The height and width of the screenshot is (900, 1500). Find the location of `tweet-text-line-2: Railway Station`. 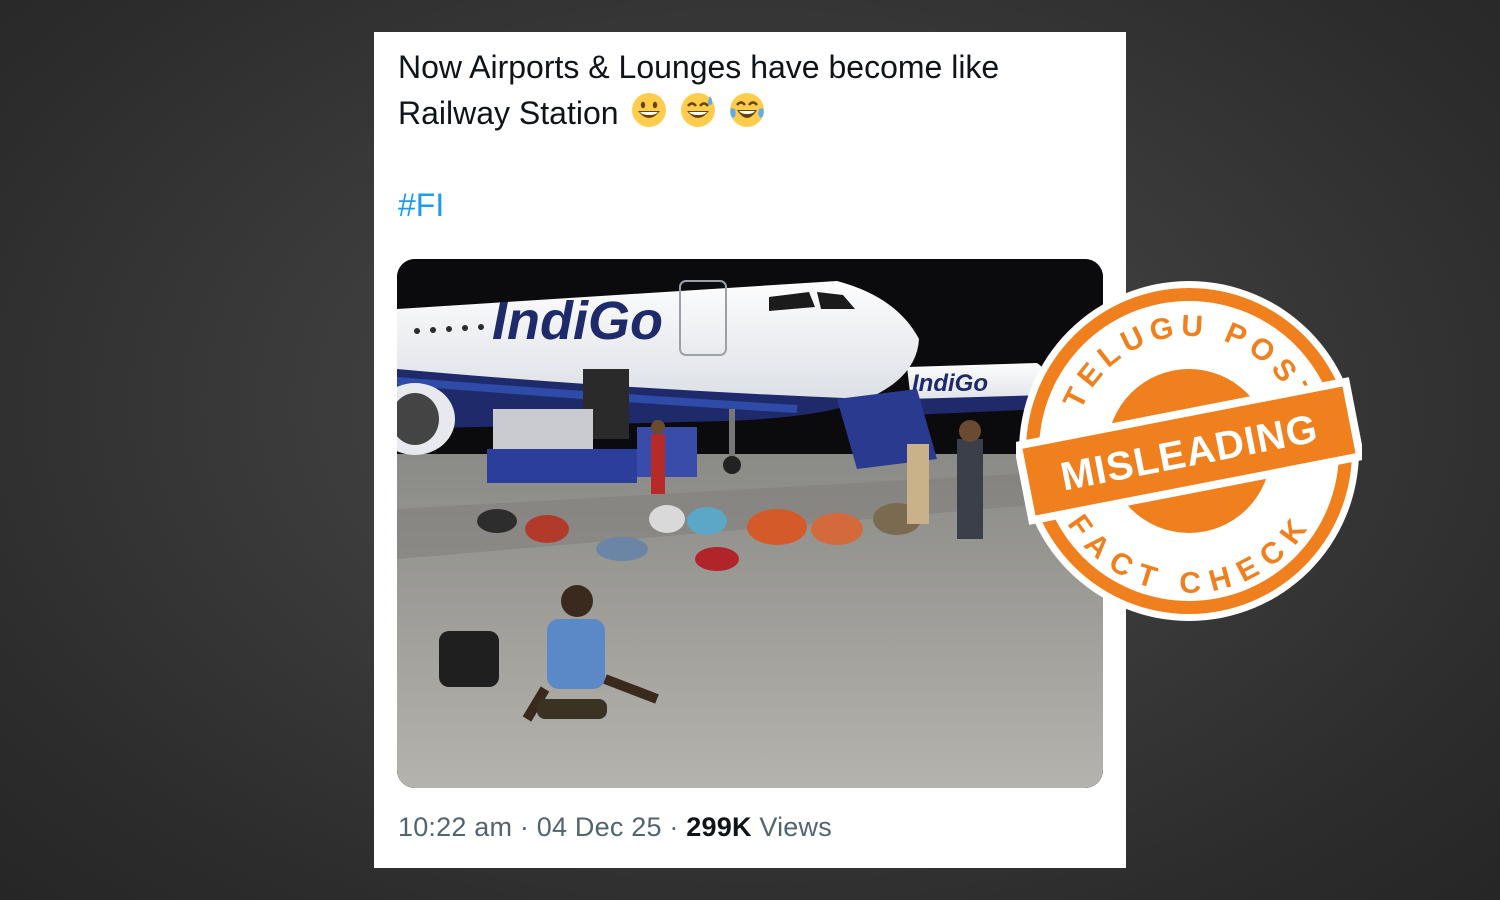

tweet-text-line-2: Railway Station is located at coordinates (748, 115).